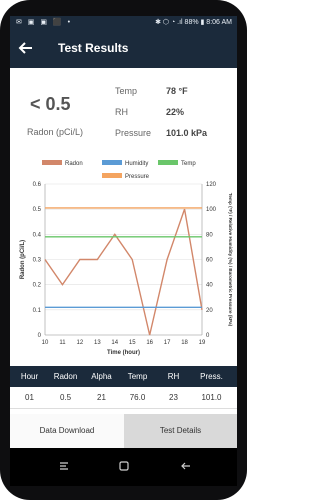  I want to click on y-tick-right: 120, so click(211, 185).